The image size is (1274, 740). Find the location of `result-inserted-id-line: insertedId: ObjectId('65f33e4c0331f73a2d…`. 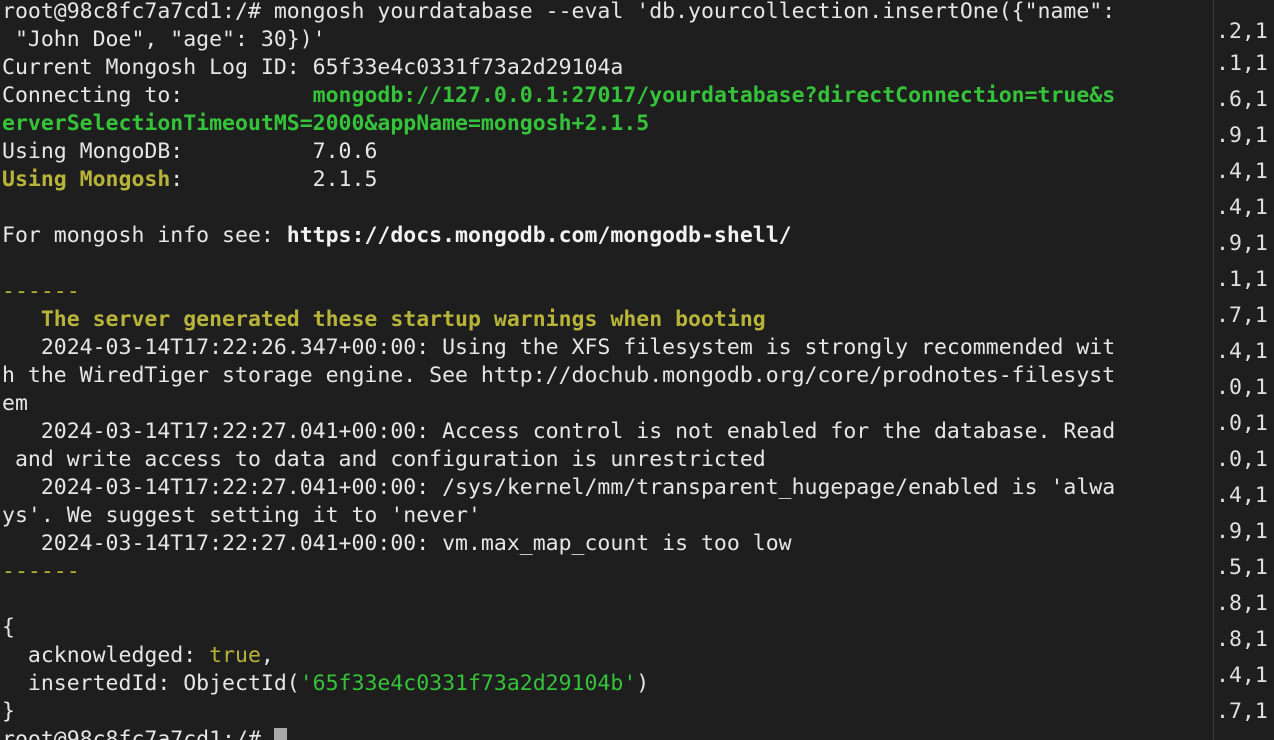

result-inserted-id-line: insertedId: ObjectId('65f33e4c0331f73a2d… is located at coordinates (325, 684).